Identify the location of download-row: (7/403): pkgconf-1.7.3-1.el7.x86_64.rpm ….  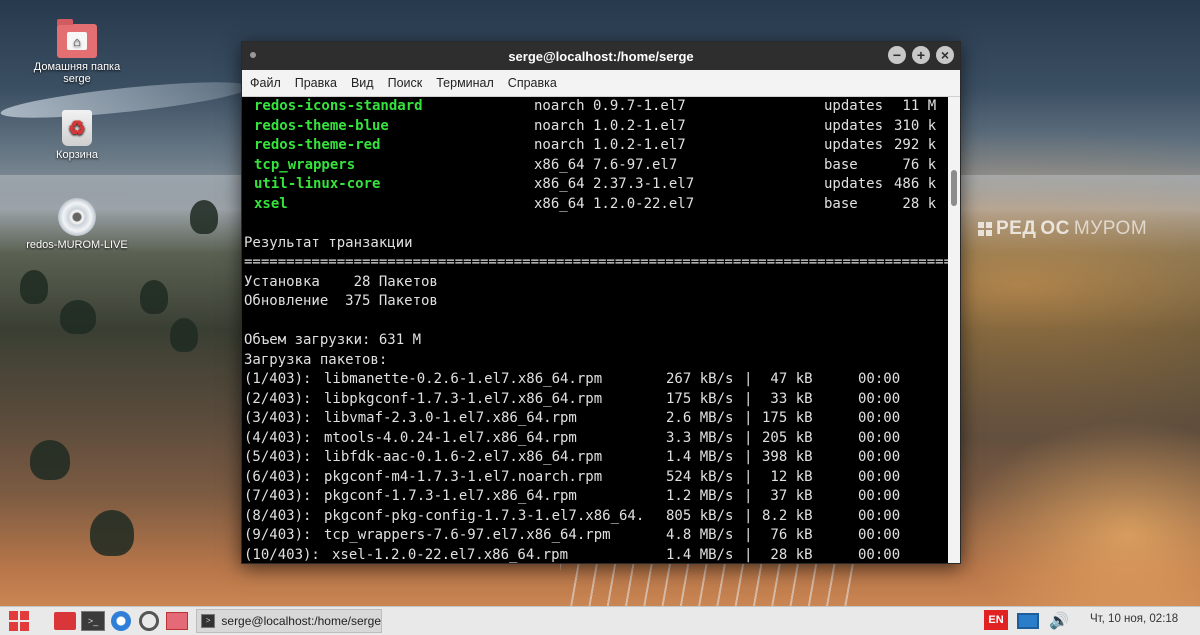
(572, 496).